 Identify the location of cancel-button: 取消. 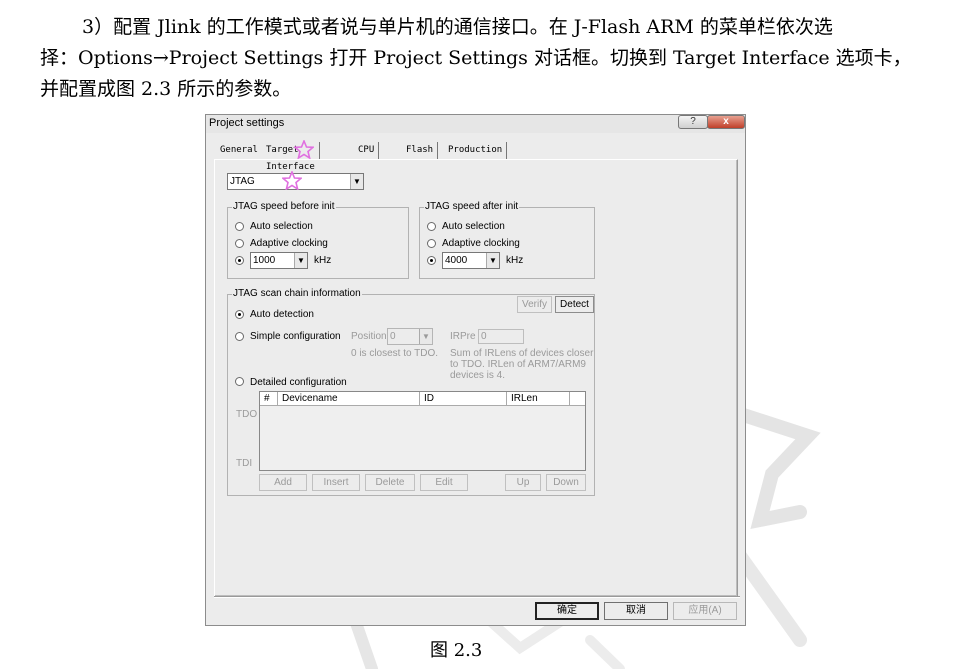
(636, 611).